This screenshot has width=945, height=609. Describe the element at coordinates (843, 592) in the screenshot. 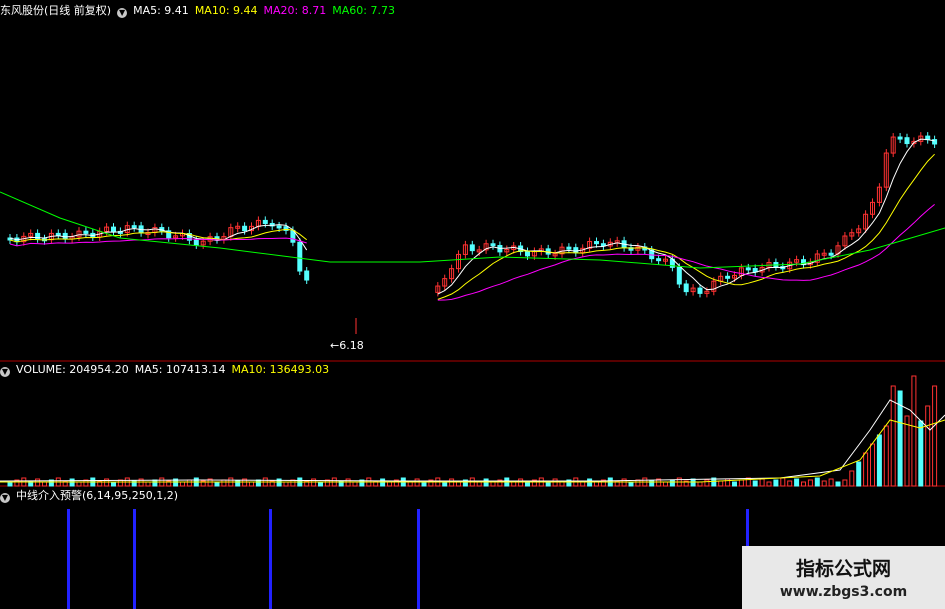

I see `watermark-url: www.zbgs3.com` at that location.